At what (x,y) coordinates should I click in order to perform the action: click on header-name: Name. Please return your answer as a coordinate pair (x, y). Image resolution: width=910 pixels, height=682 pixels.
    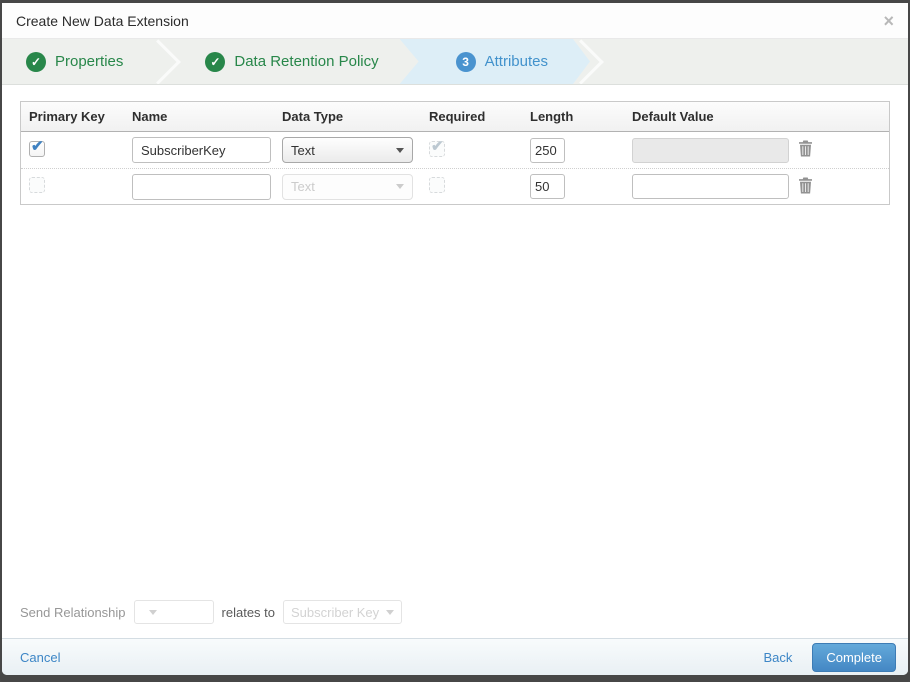
    Looking at the image, I should click on (150, 116).